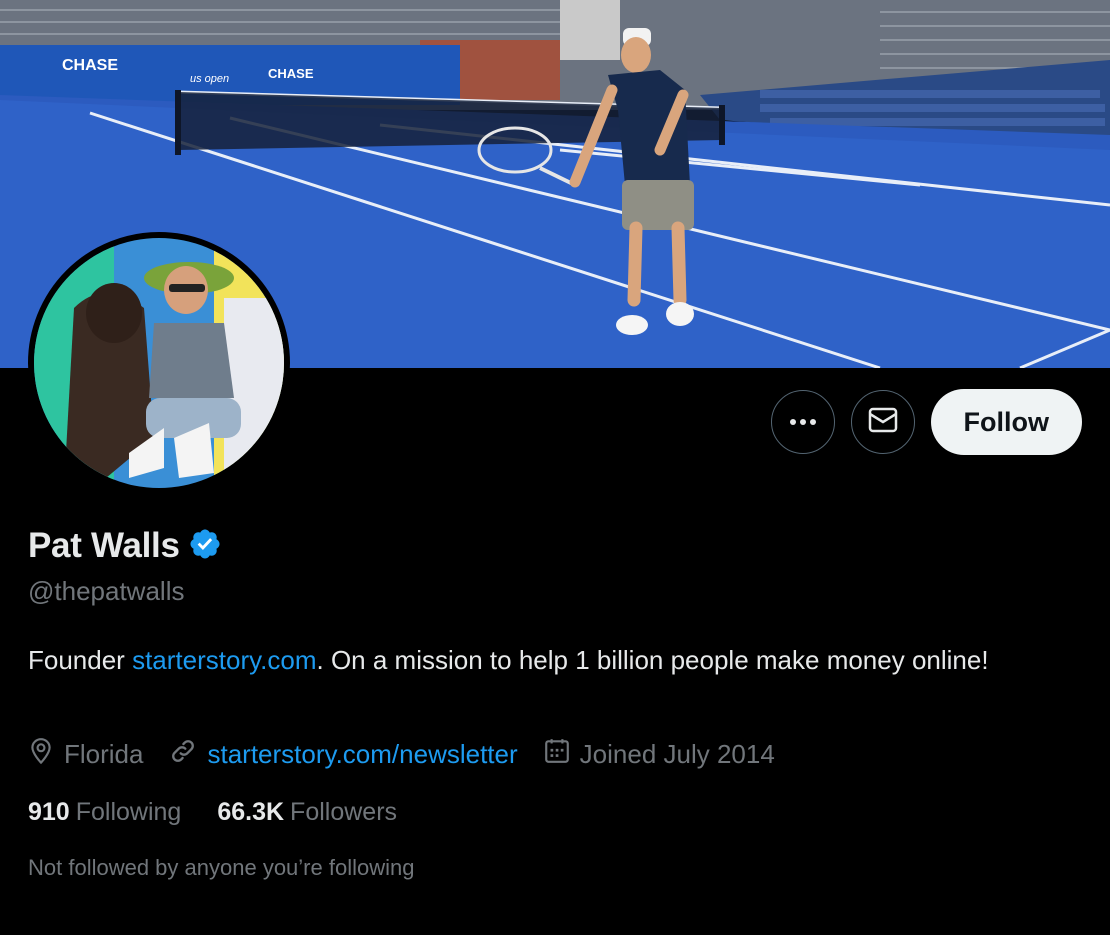  What do you see at coordinates (104, 545) in the screenshot?
I see `display-name: Pat Walls` at bounding box center [104, 545].